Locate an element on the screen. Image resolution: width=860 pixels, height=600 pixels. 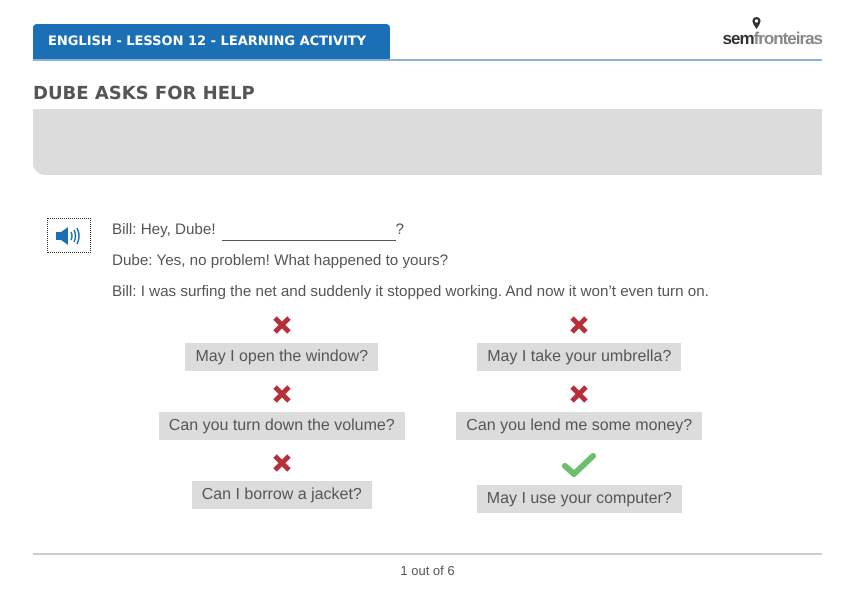
activity-title: DUBE ASKS FOR HELP is located at coordinates (144, 93).